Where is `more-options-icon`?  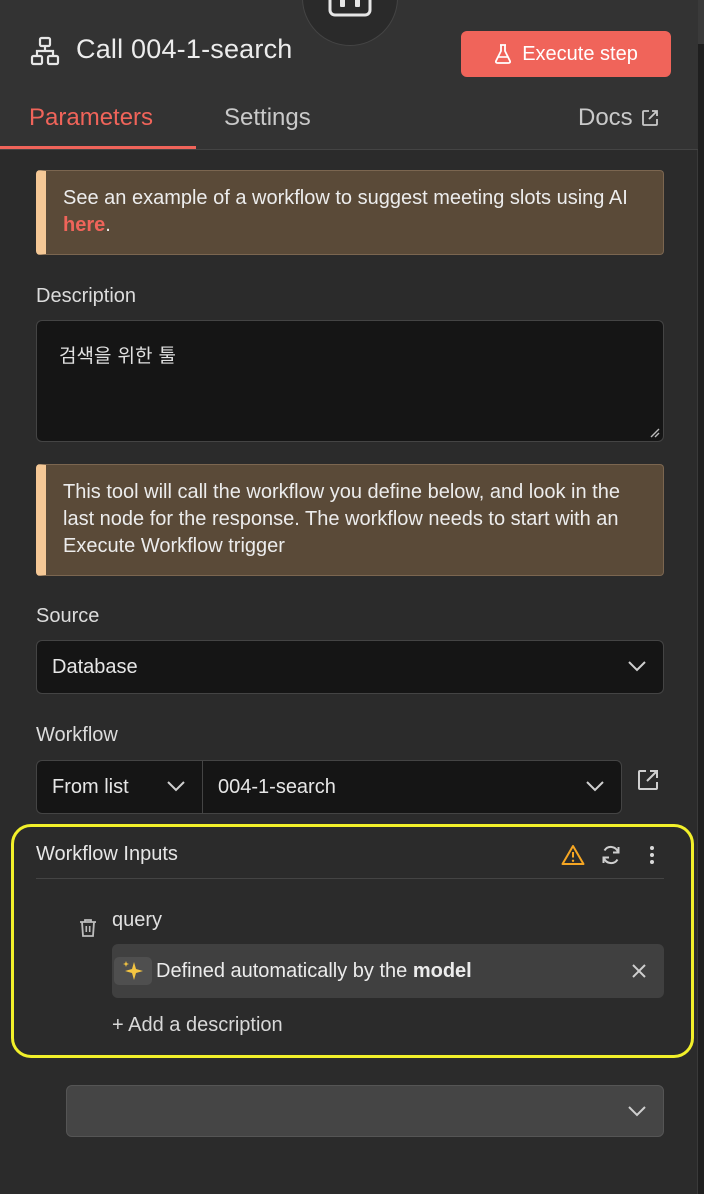 more-options-icon is located at coordinates (652, 855).